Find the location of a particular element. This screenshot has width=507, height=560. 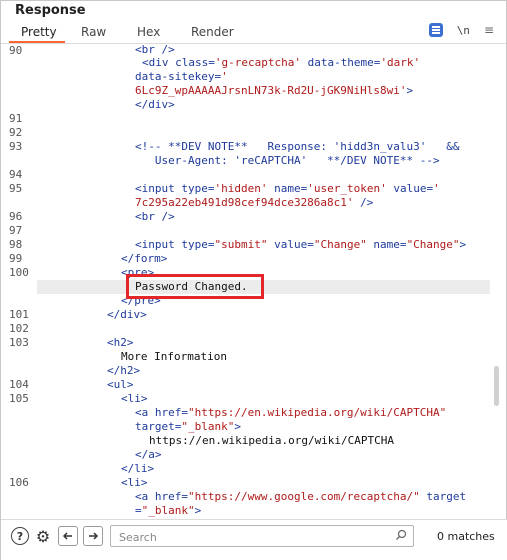

pretty-format-icon is located at coordinates (435, 30).